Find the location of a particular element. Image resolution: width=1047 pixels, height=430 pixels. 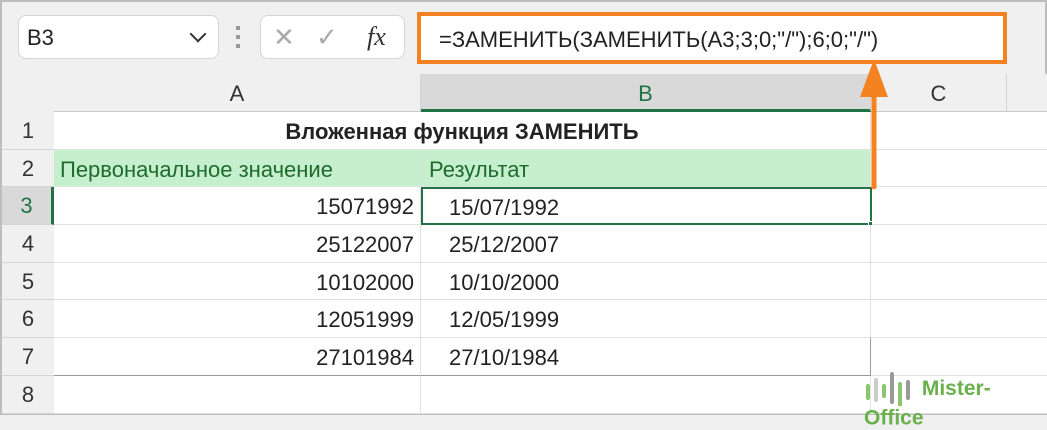

row-header-3: 3 is located at coordinates (28, 206).